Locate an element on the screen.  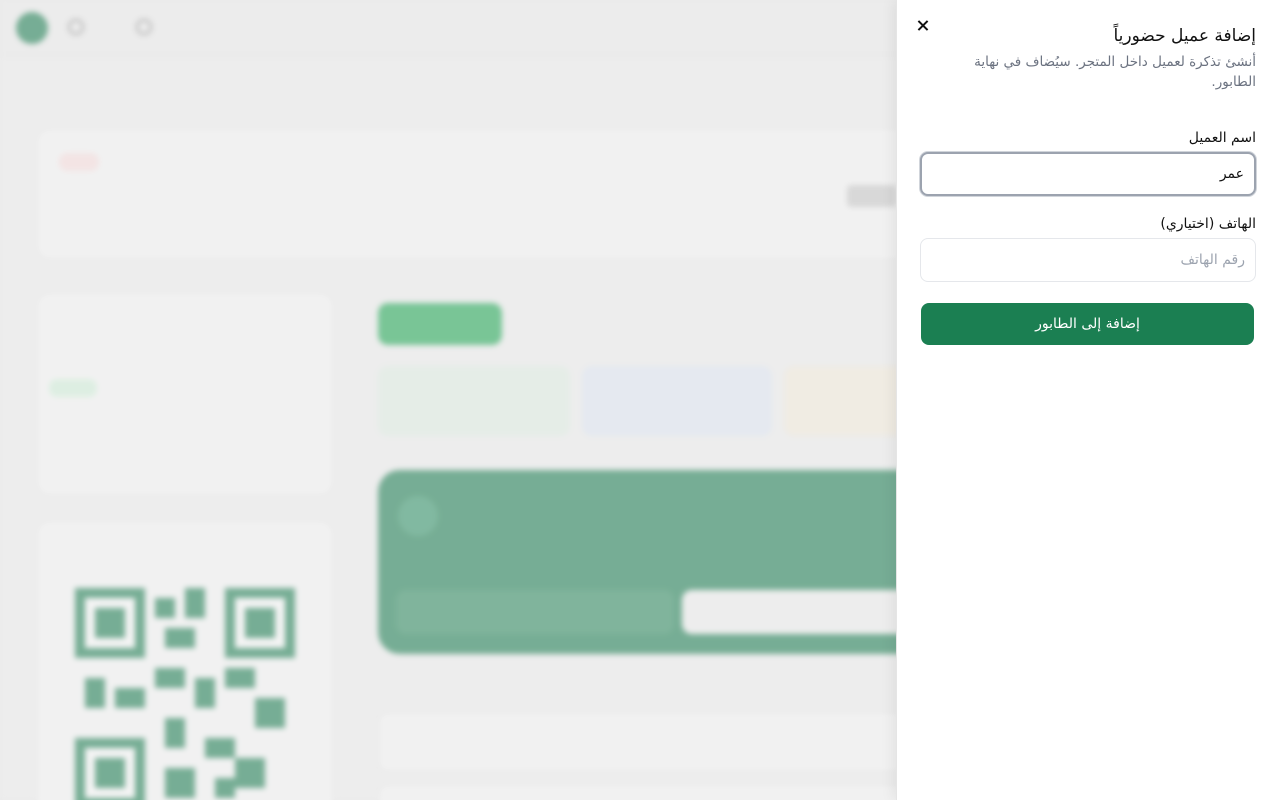
phone-label: الهاتف (اختياري) is located at coordinates (1208, 224).